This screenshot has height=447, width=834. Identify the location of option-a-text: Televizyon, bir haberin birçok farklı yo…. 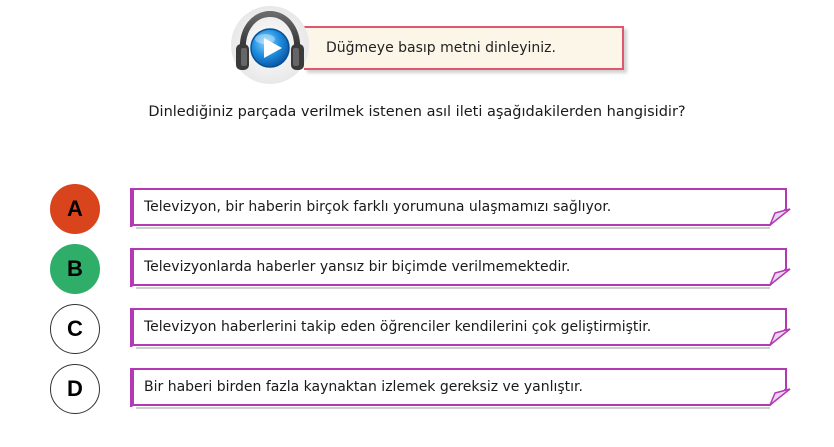
(378, 207).